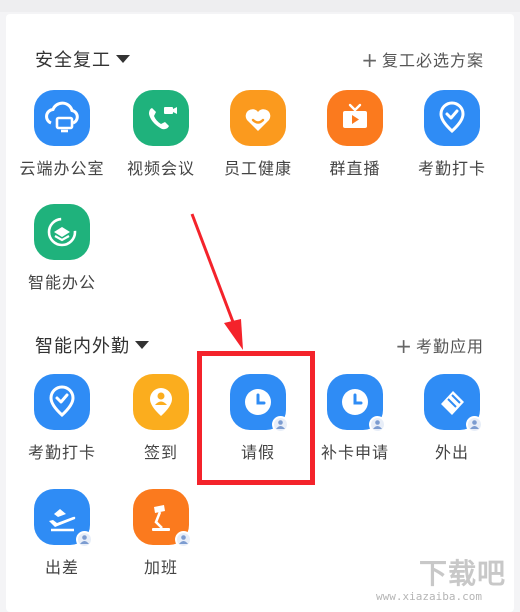 Image resolution: width=520 pixels, height=612 pixels. Describe the element at coordinates (354, 452) in the screenshot. I see `app-label: 补卡申请` at that location.